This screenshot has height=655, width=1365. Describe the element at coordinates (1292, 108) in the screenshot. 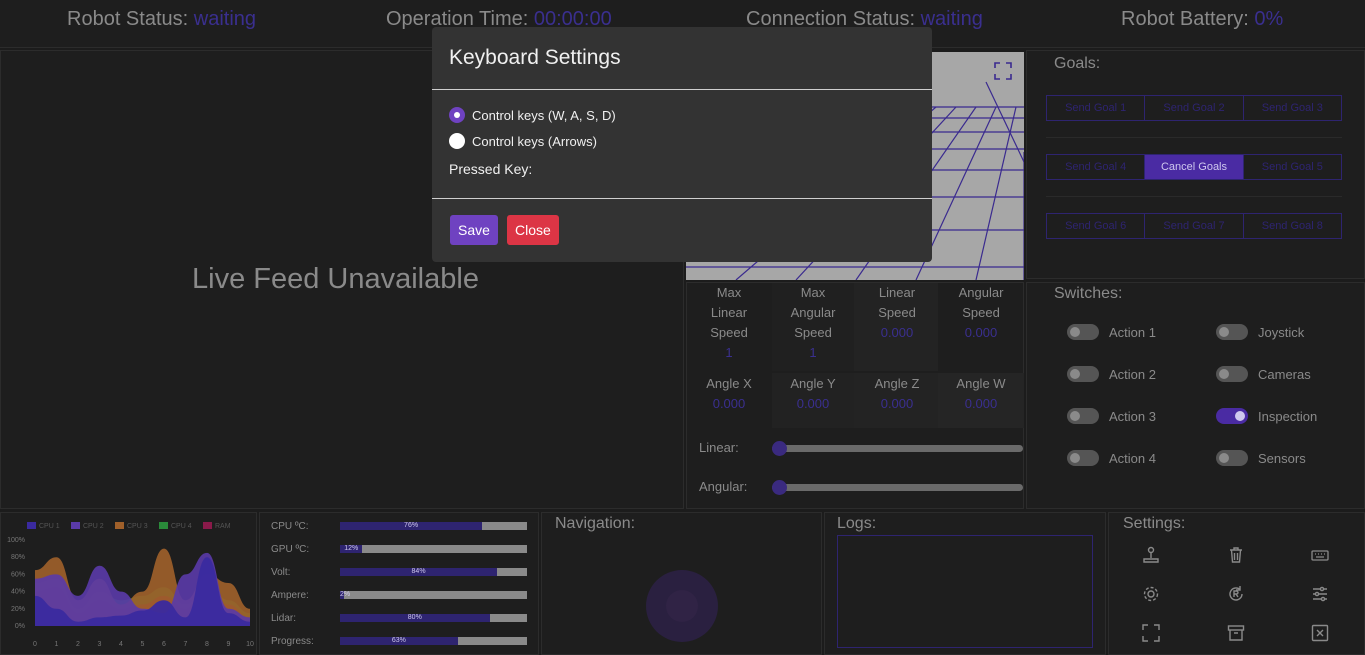

I see `send-goal-3-button: Send Goal 3` at that location.